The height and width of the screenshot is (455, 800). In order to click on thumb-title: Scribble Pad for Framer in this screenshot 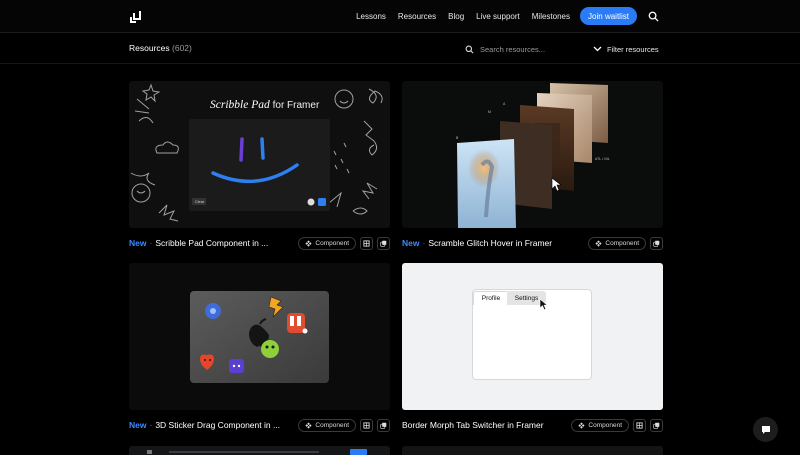, I will do `click(264, 105)`.